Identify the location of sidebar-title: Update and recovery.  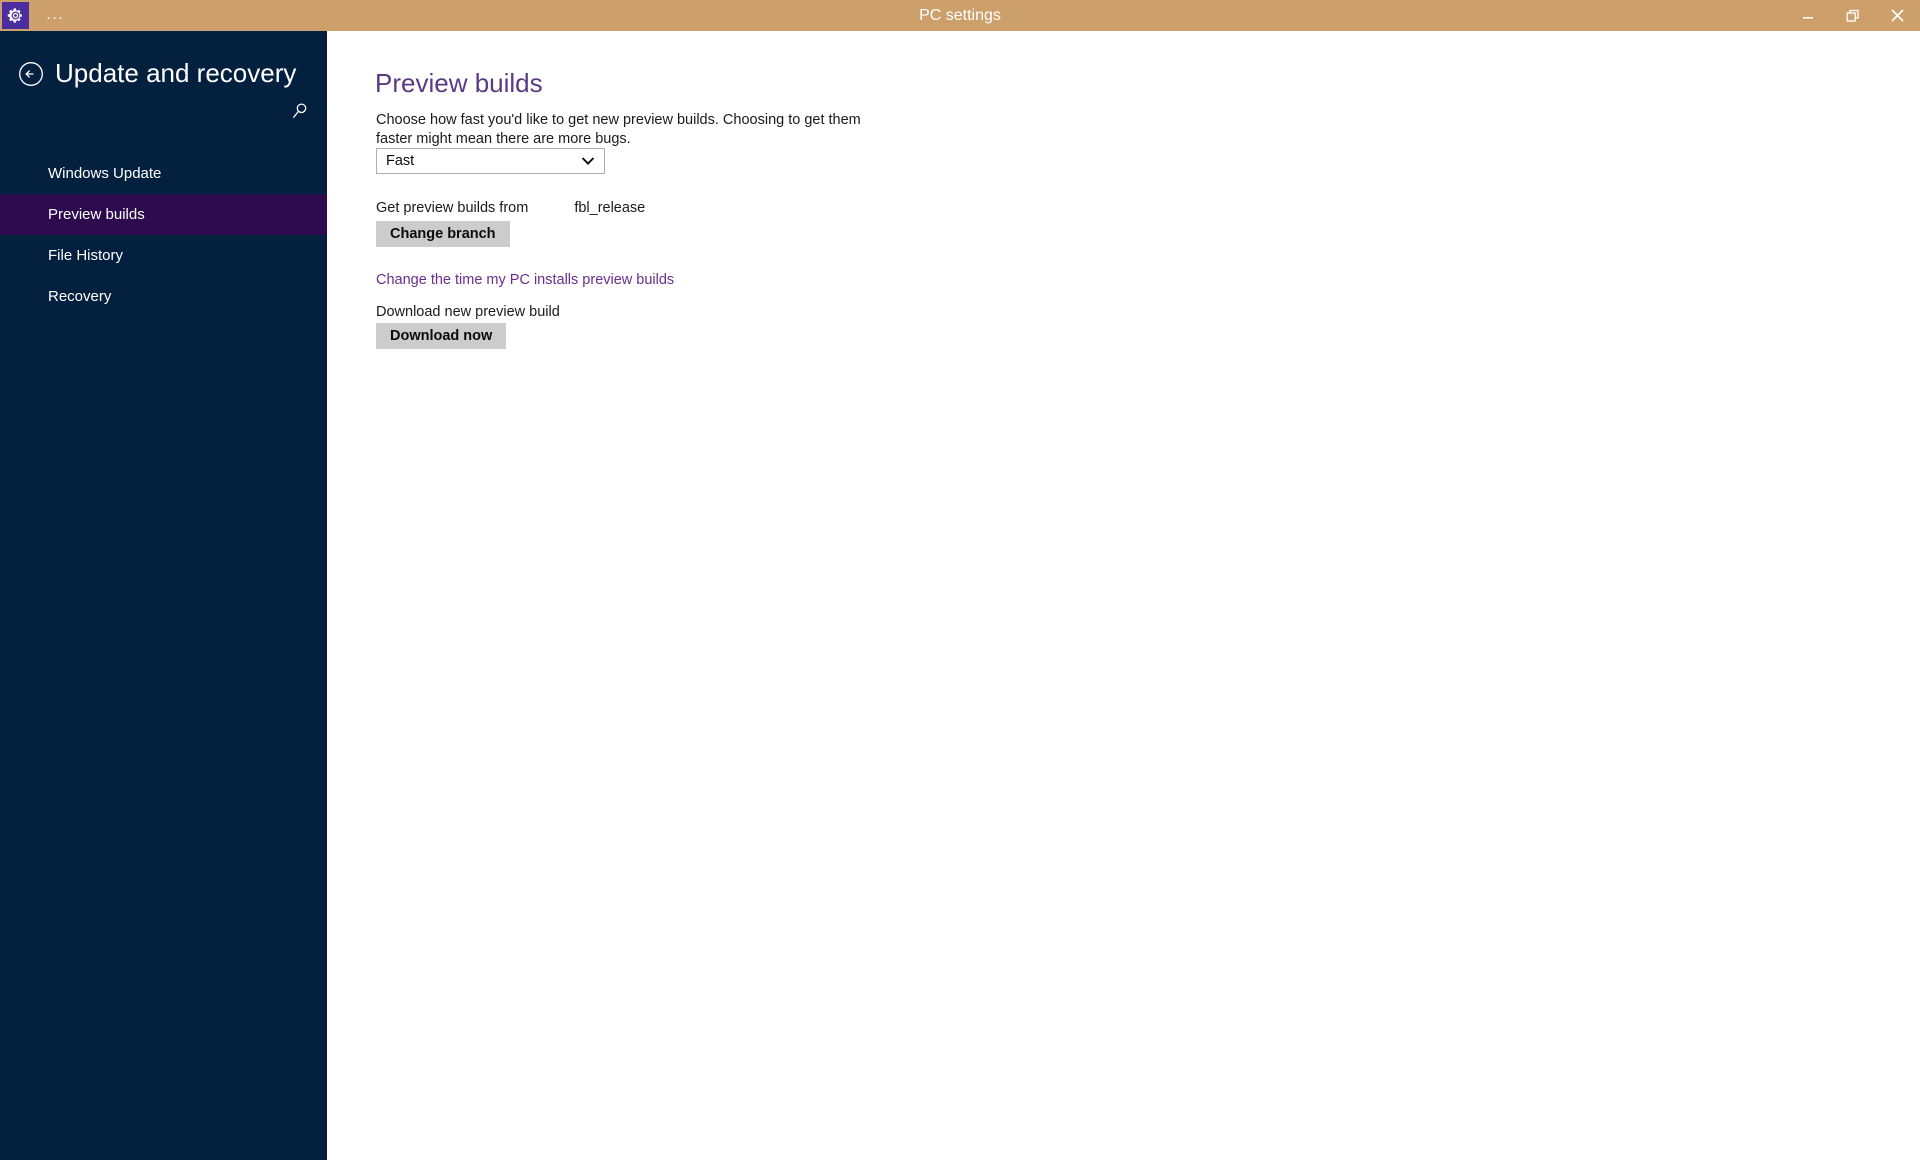
(176, 73).